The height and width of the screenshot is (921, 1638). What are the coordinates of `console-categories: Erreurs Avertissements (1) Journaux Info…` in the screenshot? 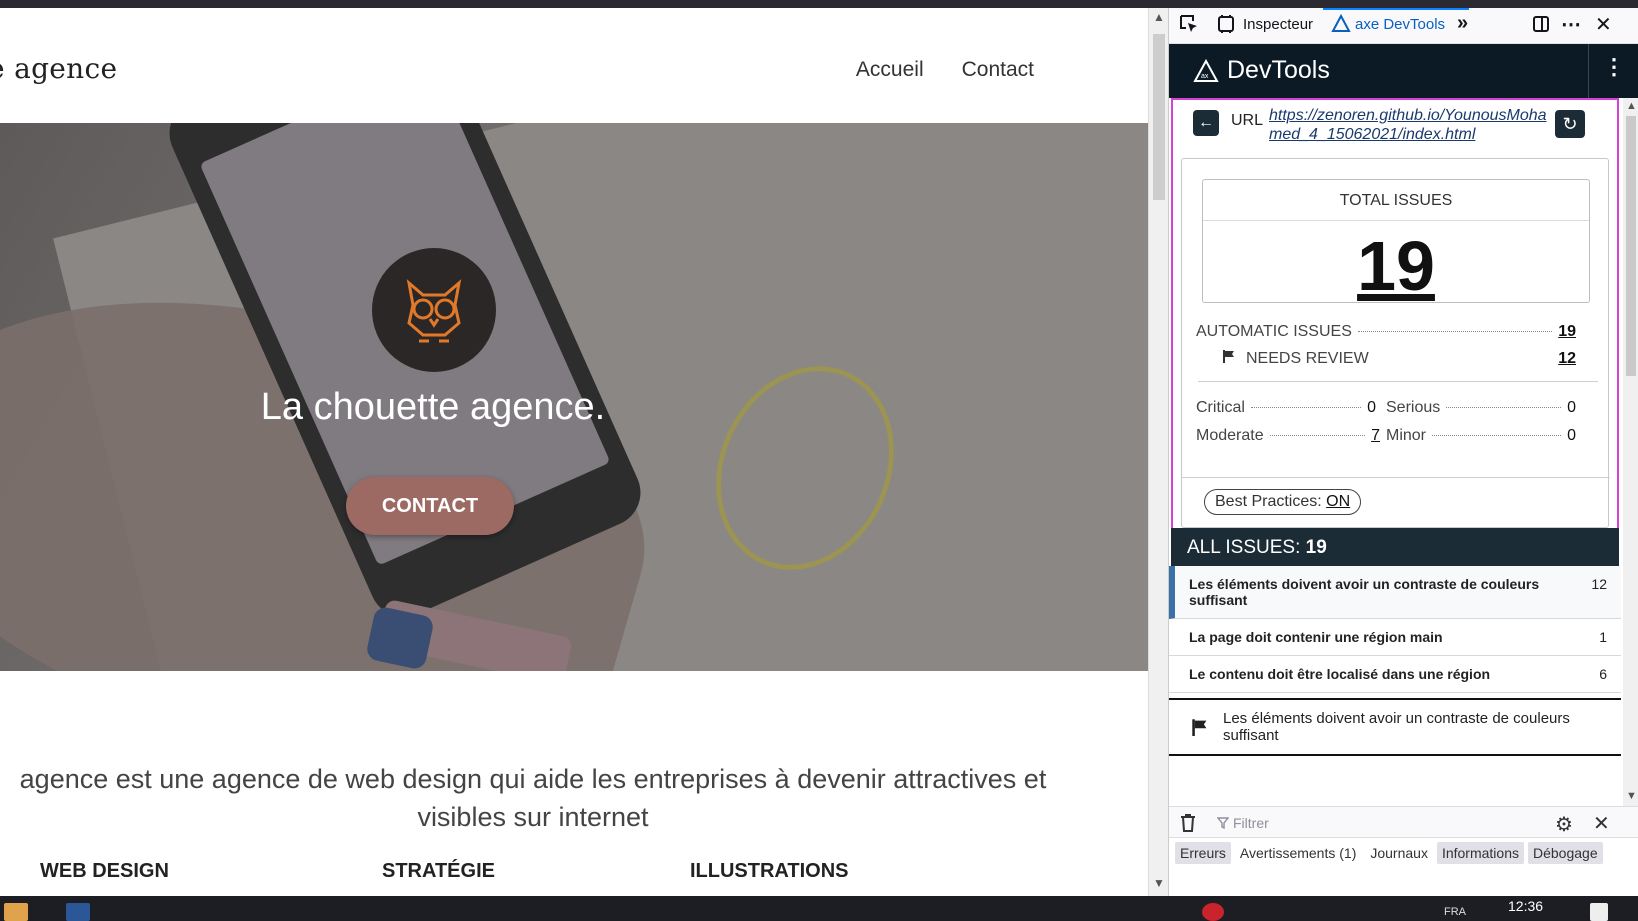 It's located at (1389, 853).